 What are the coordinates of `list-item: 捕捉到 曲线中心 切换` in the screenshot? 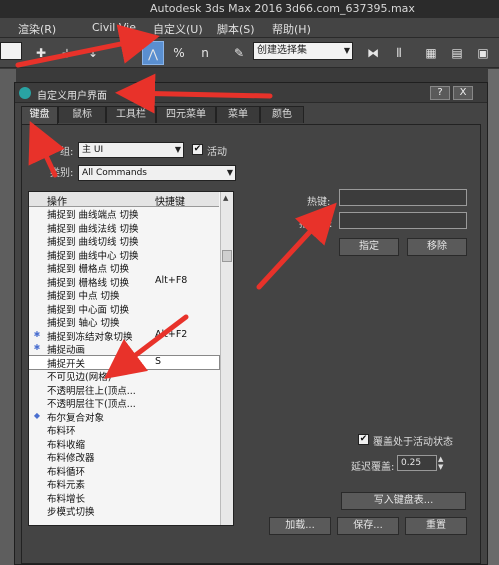 It's located at (124, 255).